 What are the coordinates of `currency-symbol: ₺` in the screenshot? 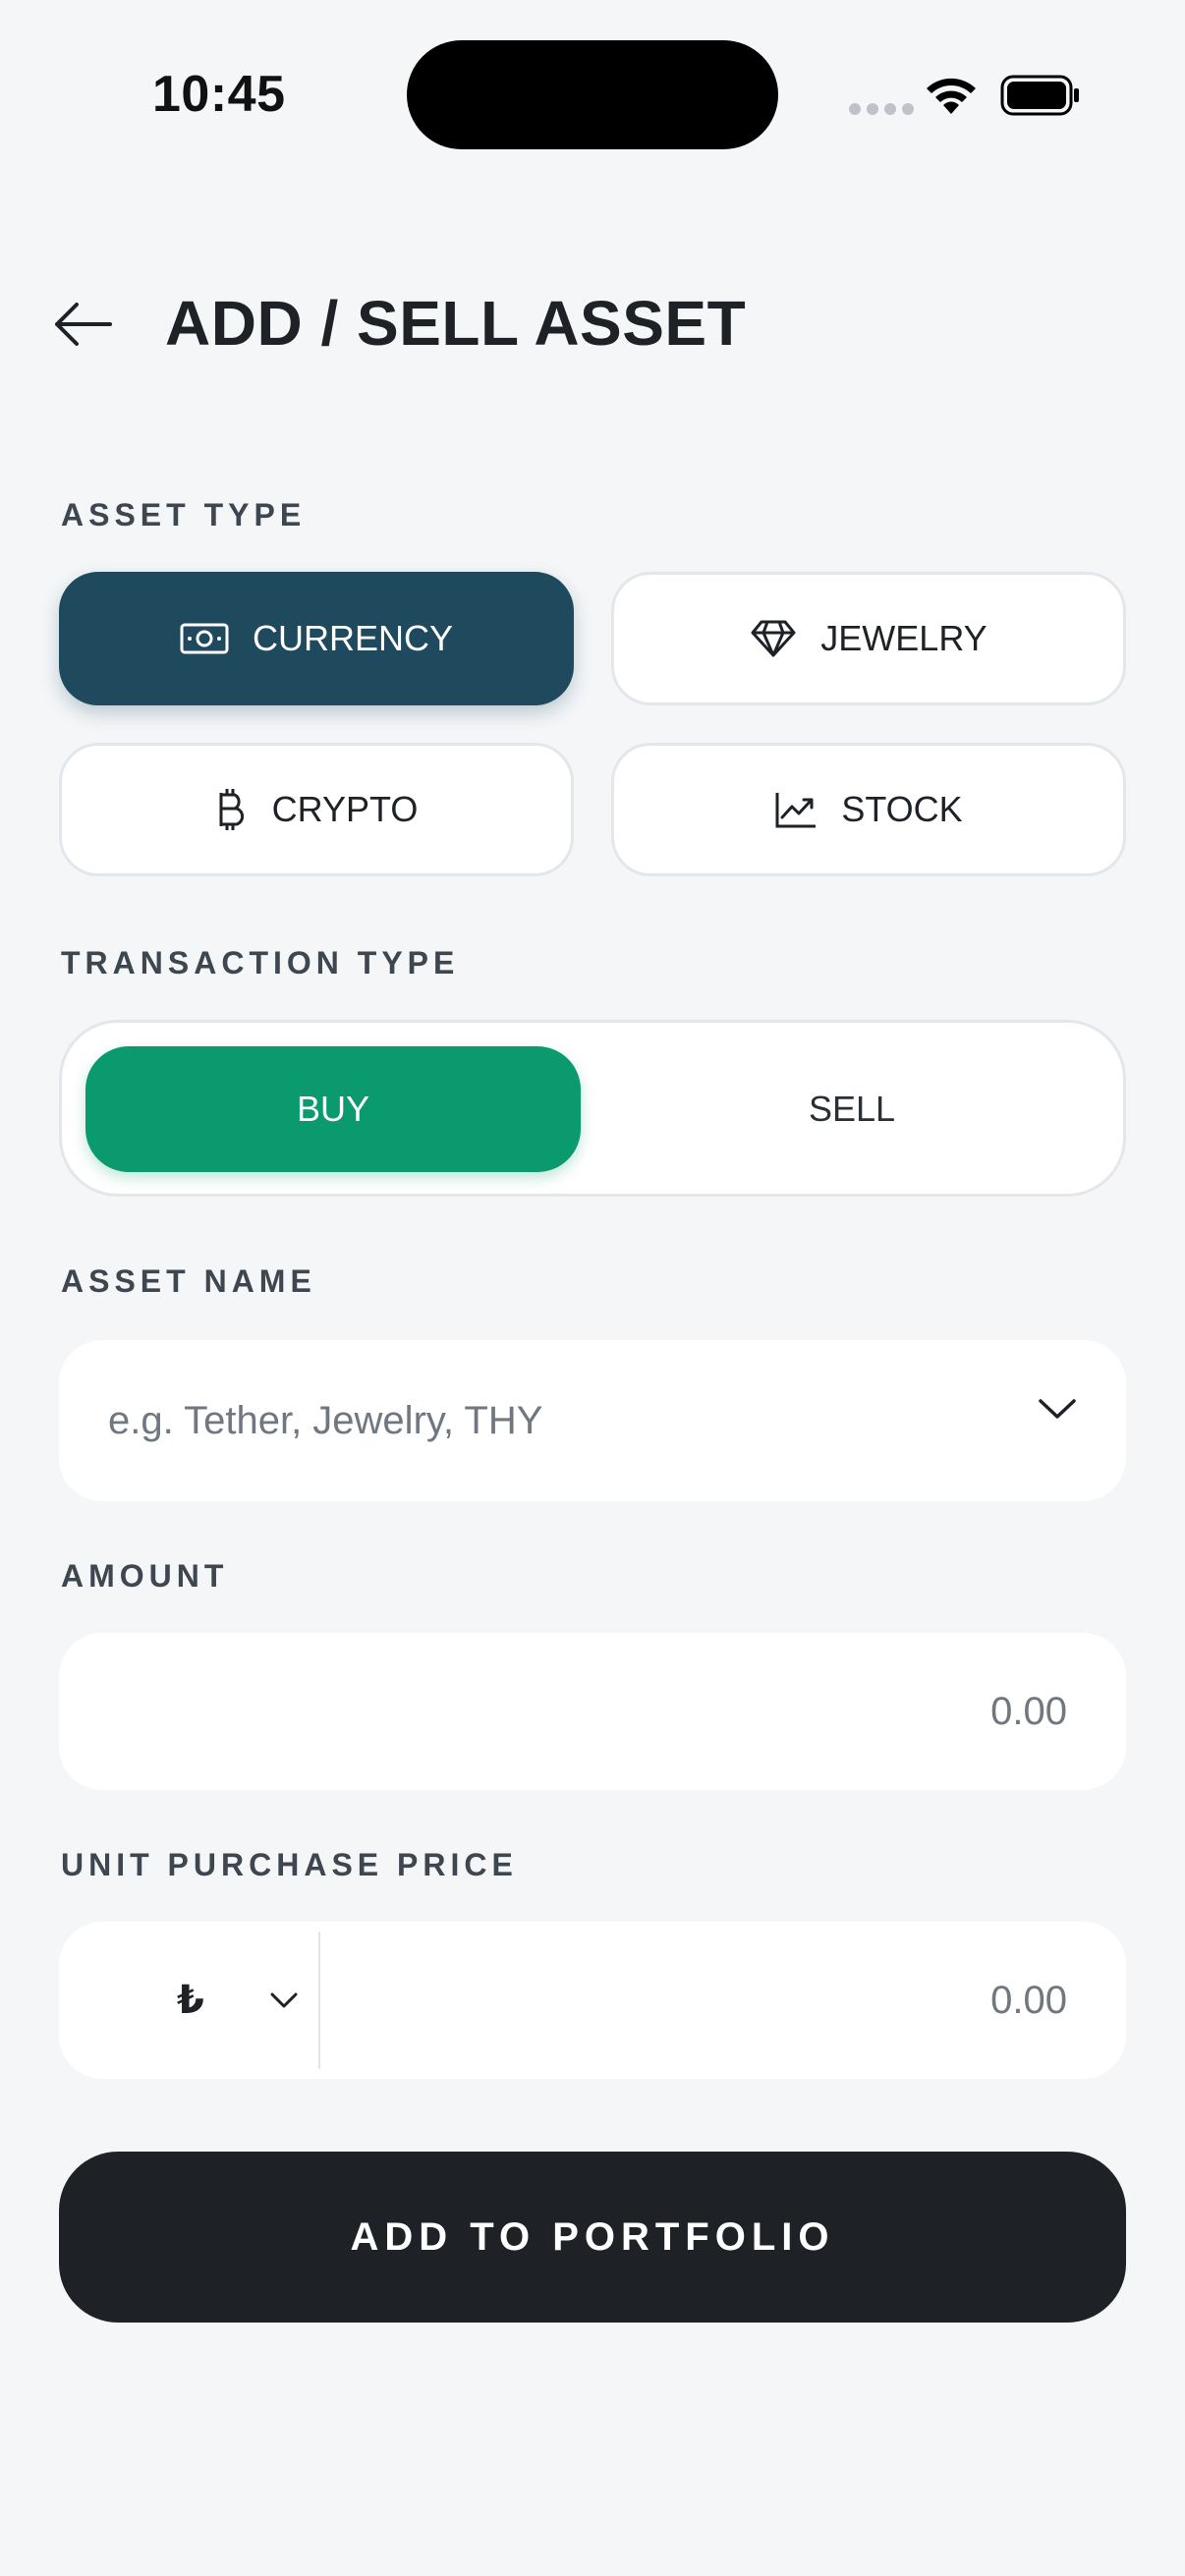 It's located at (191, 2000).